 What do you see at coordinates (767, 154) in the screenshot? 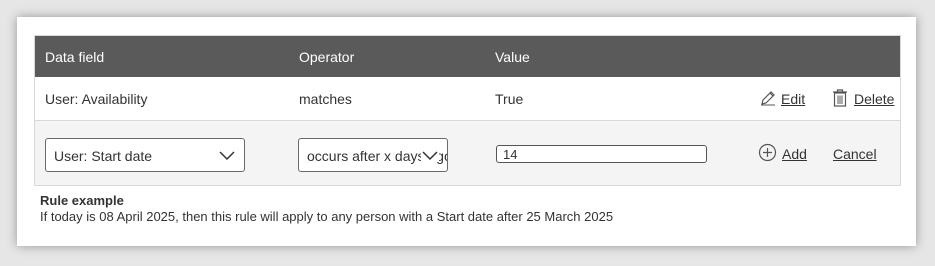
I see `plus-circle-icon` at bounding box center [767, 154].